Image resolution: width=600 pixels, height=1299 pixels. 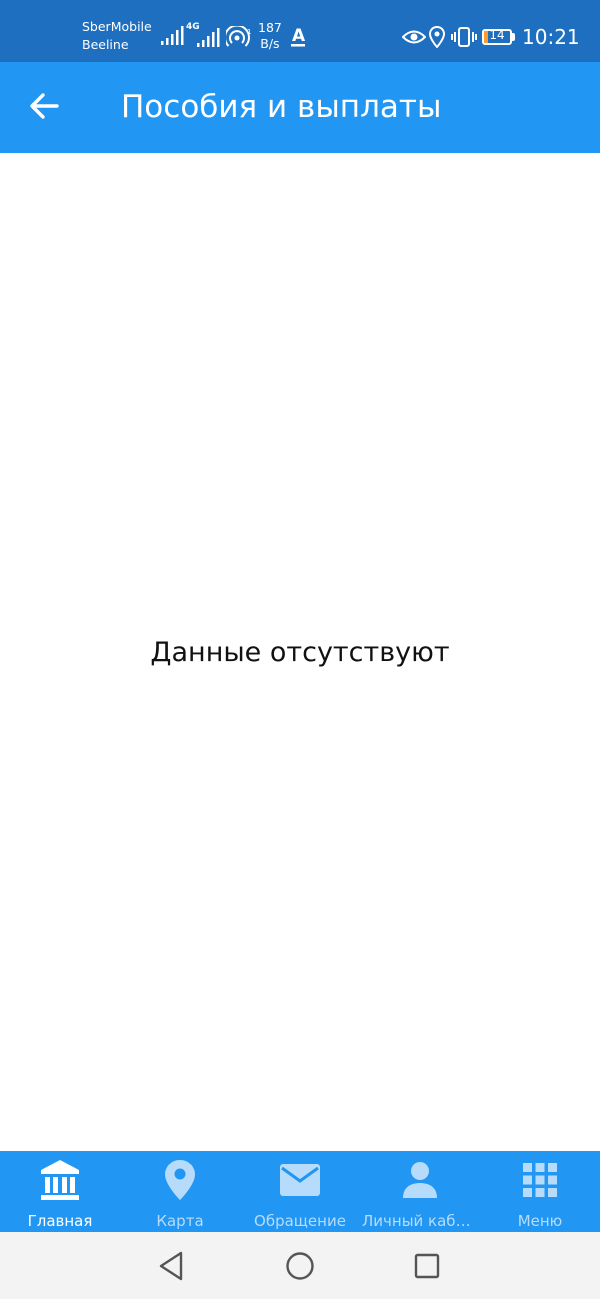 I want to click on carrier-names: SberMobile Beeline, so click(x=117, y=36).